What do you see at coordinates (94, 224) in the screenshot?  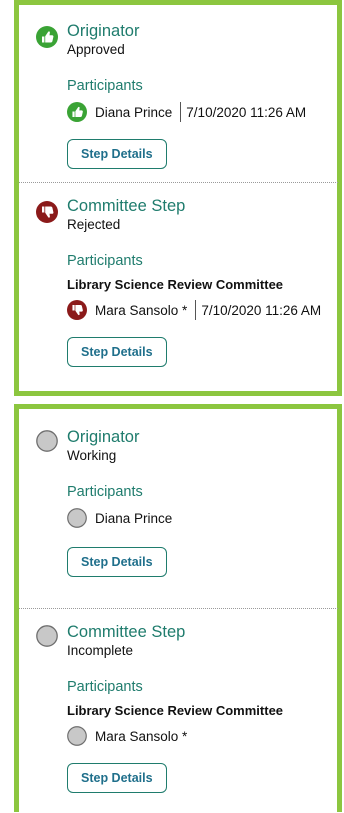 I see `step-status: Rejected` at bounding box center [94, 224].